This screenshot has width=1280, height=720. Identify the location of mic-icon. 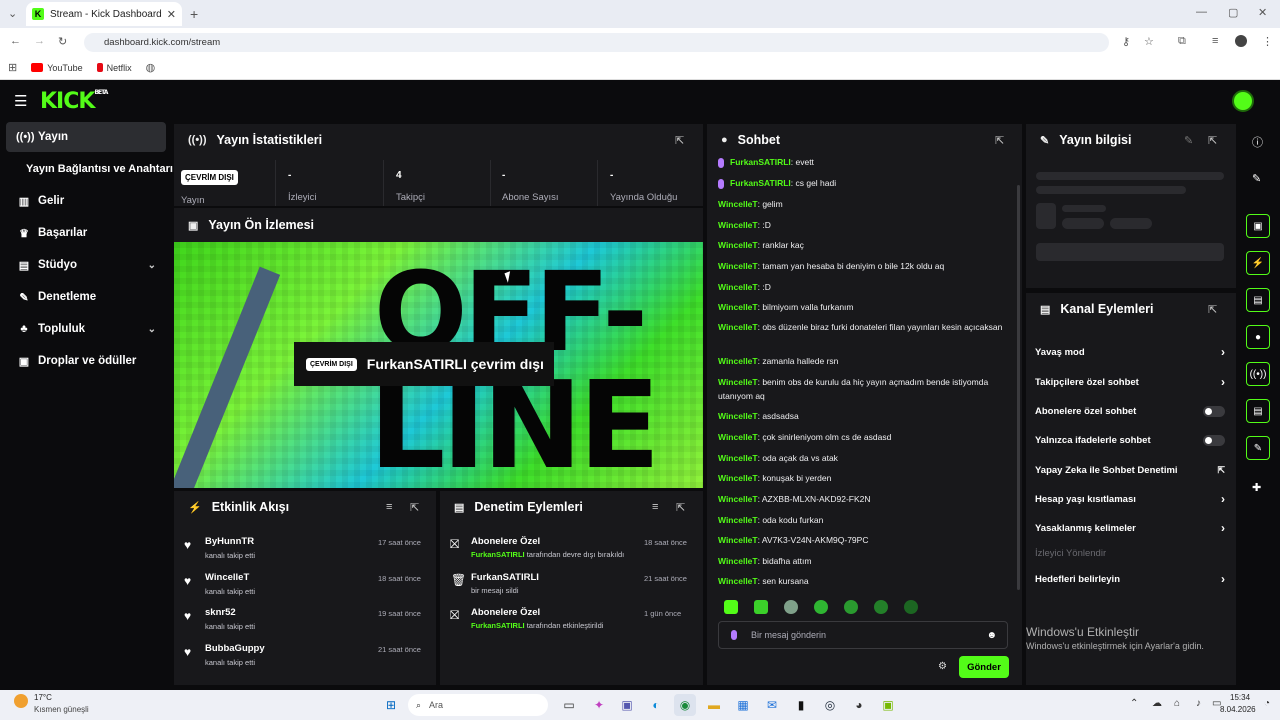
(734, 635).